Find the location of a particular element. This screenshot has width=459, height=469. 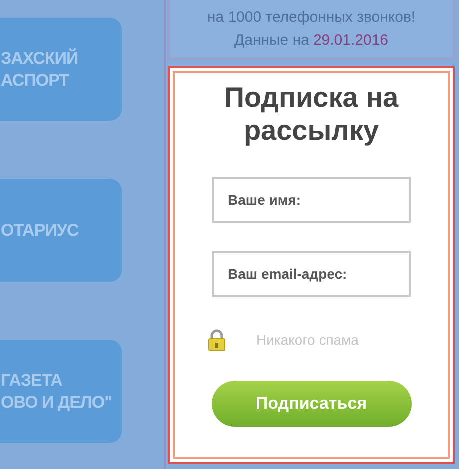

subscribe-button: Подписаться is located at coordinates (312, 404).